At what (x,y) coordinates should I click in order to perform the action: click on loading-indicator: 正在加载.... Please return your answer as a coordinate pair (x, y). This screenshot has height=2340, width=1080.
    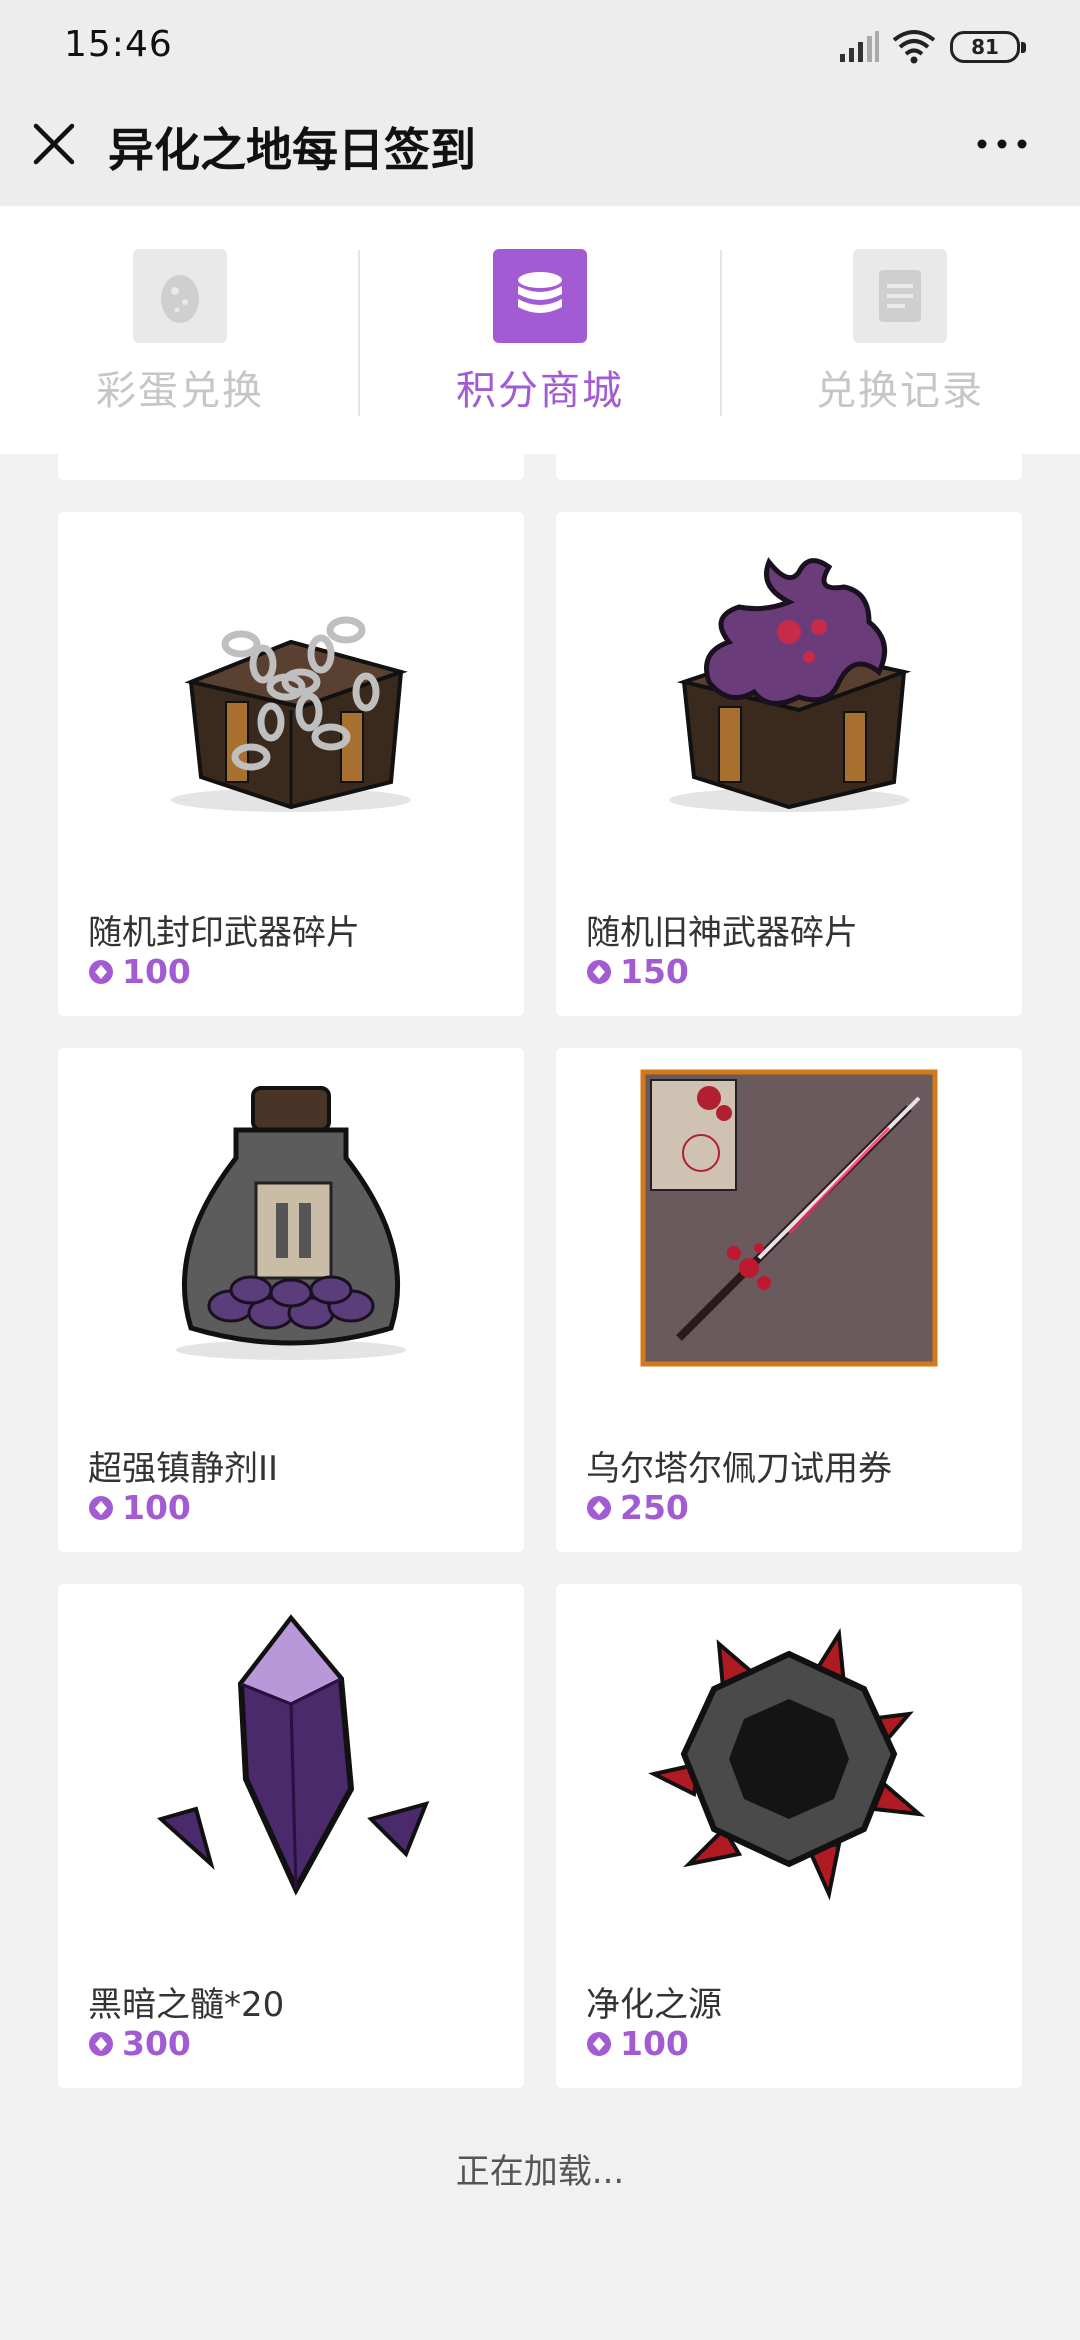
    Looking at the image, I should click on (540, 2172).